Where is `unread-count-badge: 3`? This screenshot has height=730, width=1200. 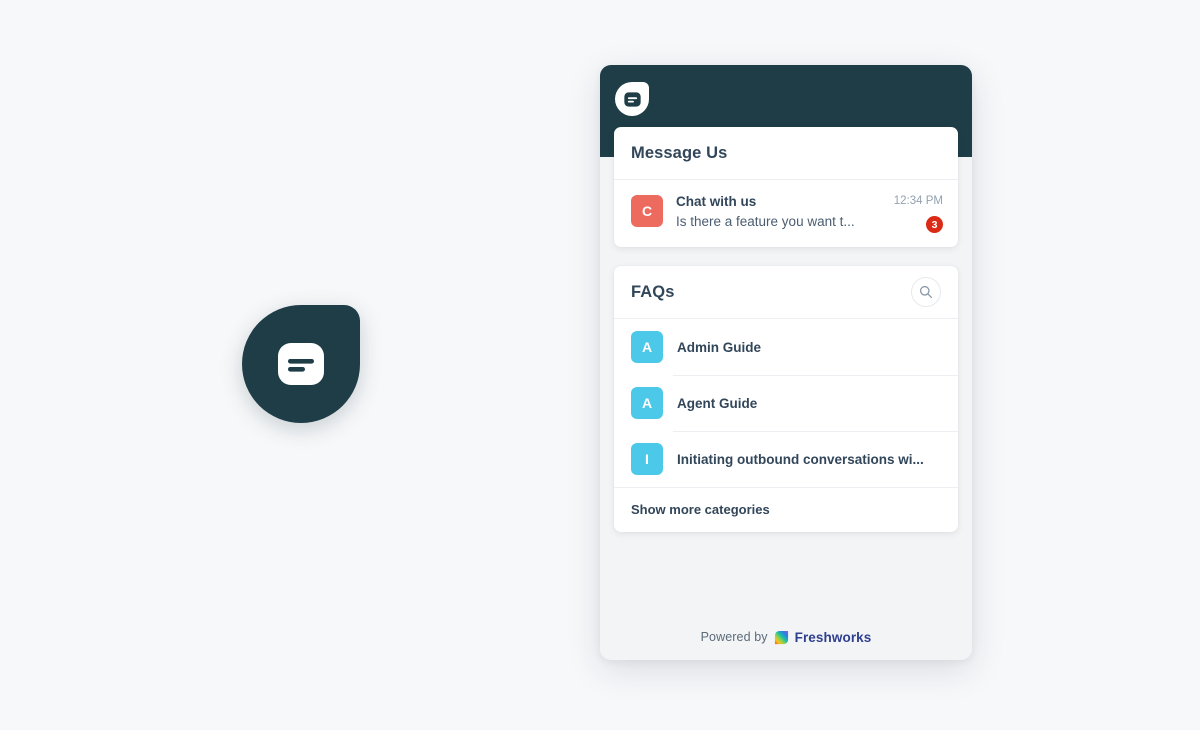 unread-count-badge: 3 is located at coordinates (934, 224).